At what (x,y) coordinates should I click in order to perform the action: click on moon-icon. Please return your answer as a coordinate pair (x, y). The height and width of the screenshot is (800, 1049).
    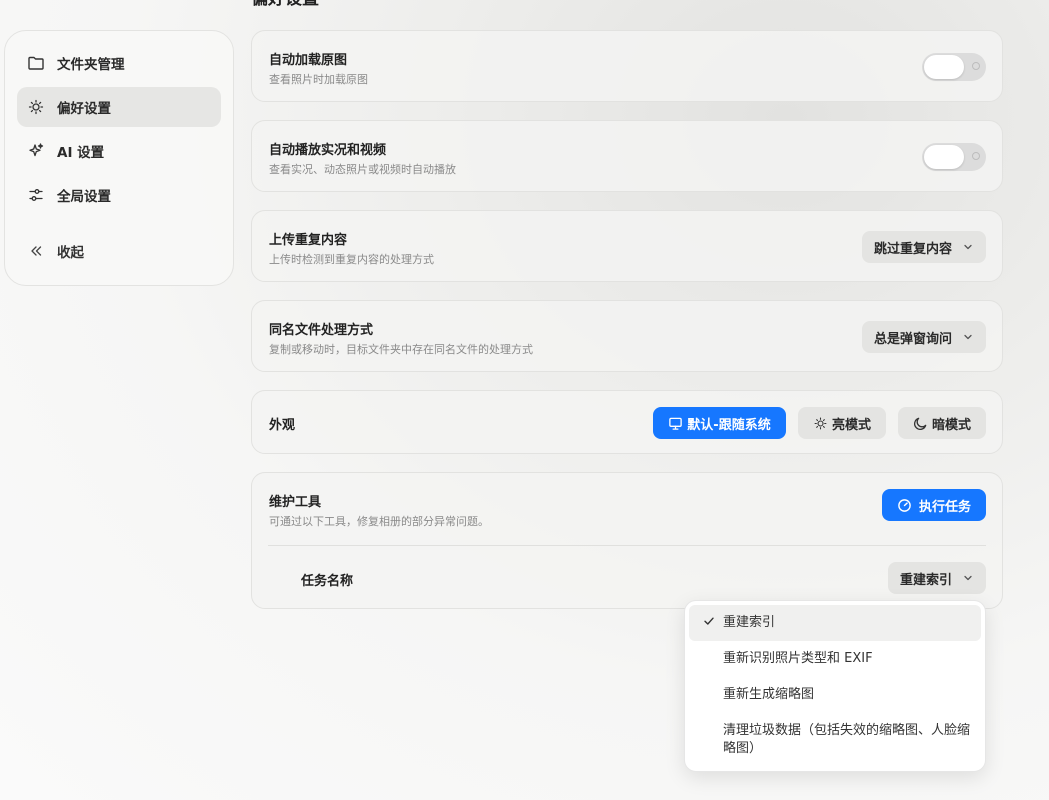
    Looking at the image, I should click on (920, 423).